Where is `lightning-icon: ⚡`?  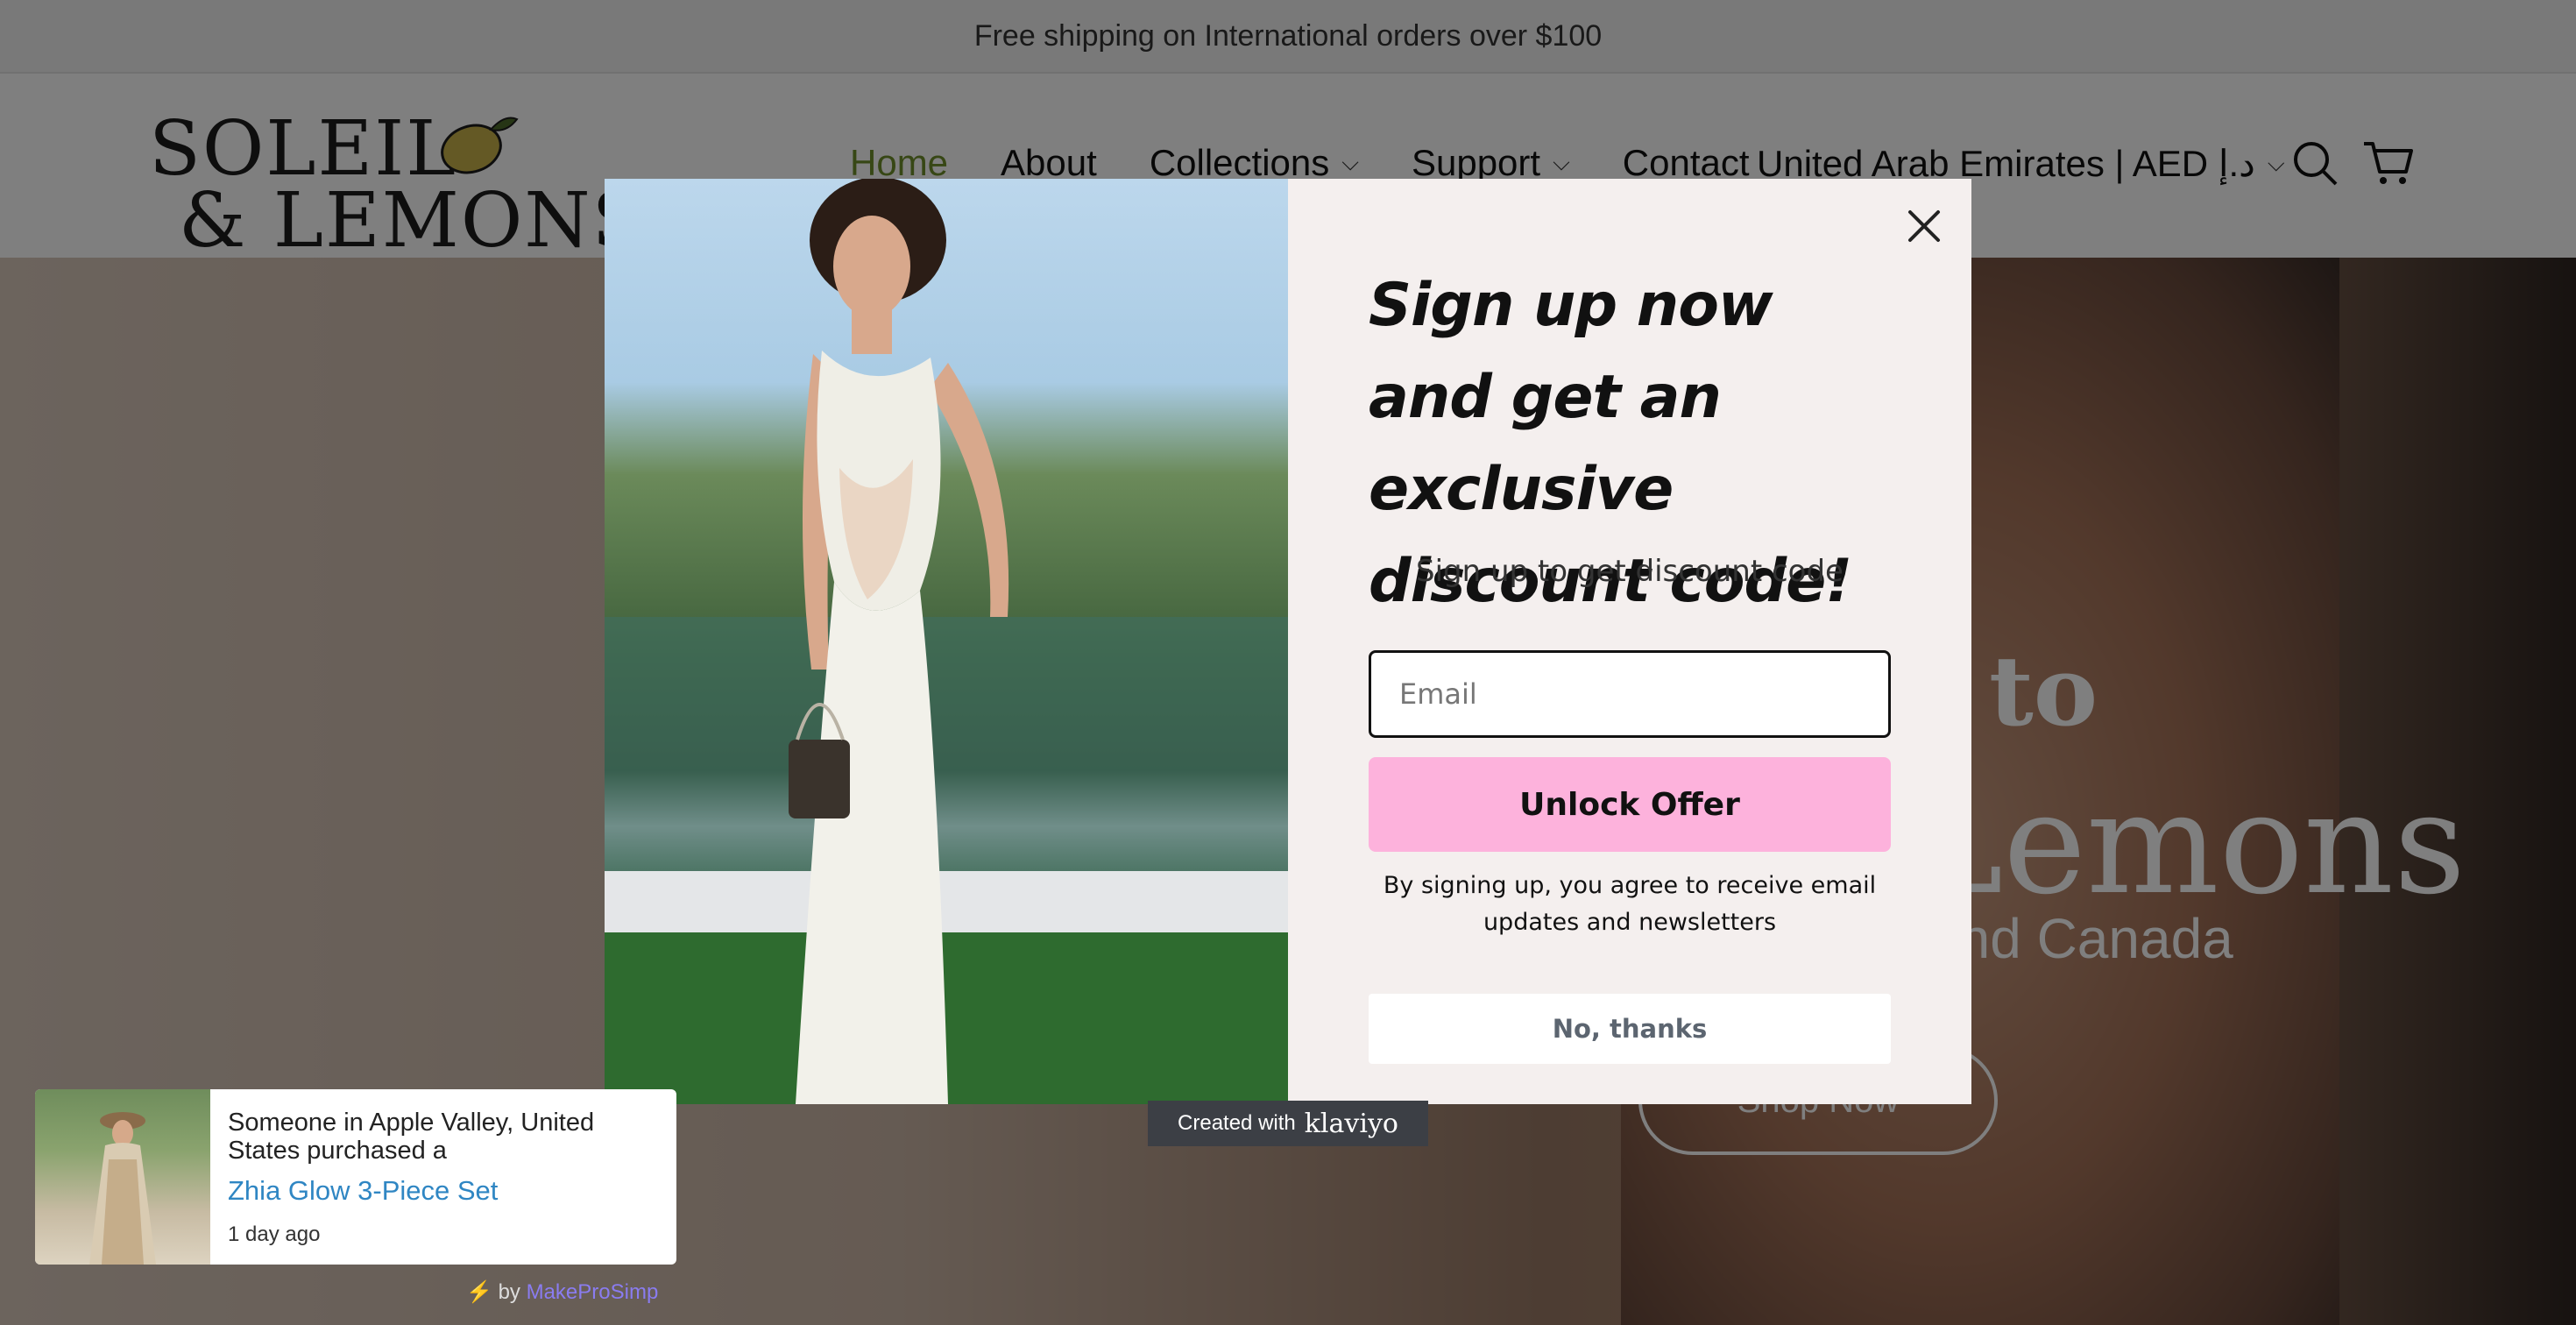 lightning-icon: ⚡ is located at coordinates (479, 1292).